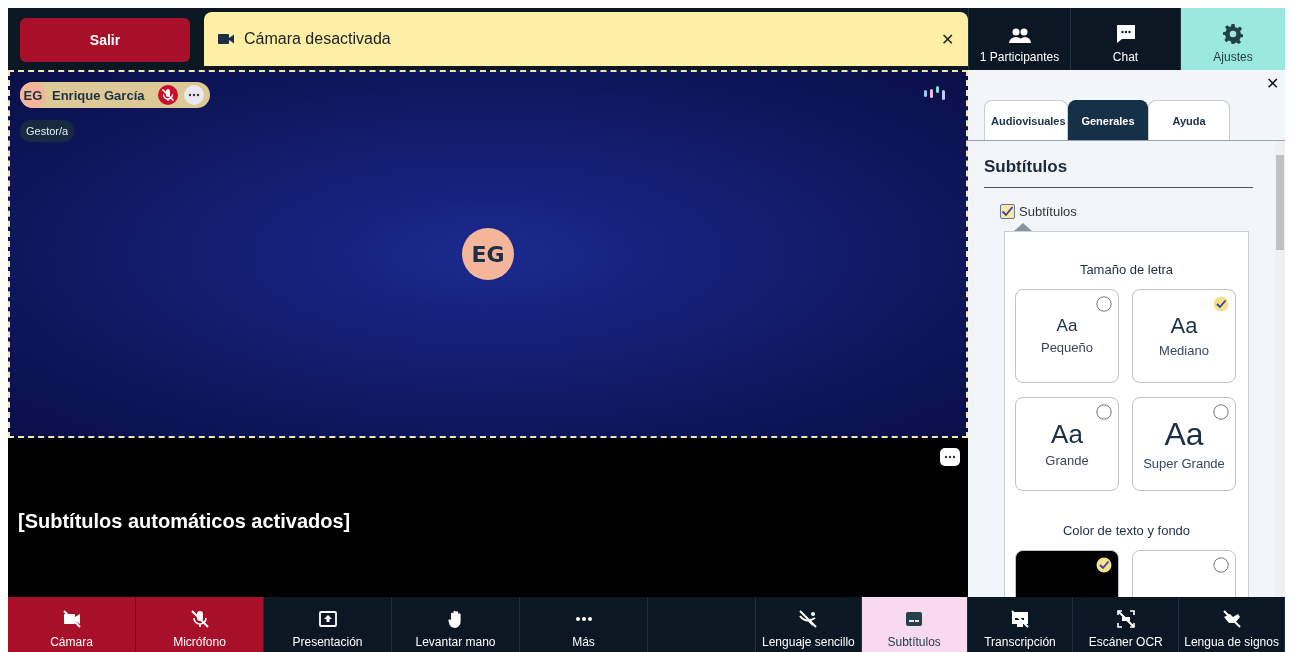 This screenshot has height=652, width=1293. What do you see at coordinates (1048, 211) in the screenshot?
I see `checkbox-label: Subtítulos` at bounding box center [1048, 211].